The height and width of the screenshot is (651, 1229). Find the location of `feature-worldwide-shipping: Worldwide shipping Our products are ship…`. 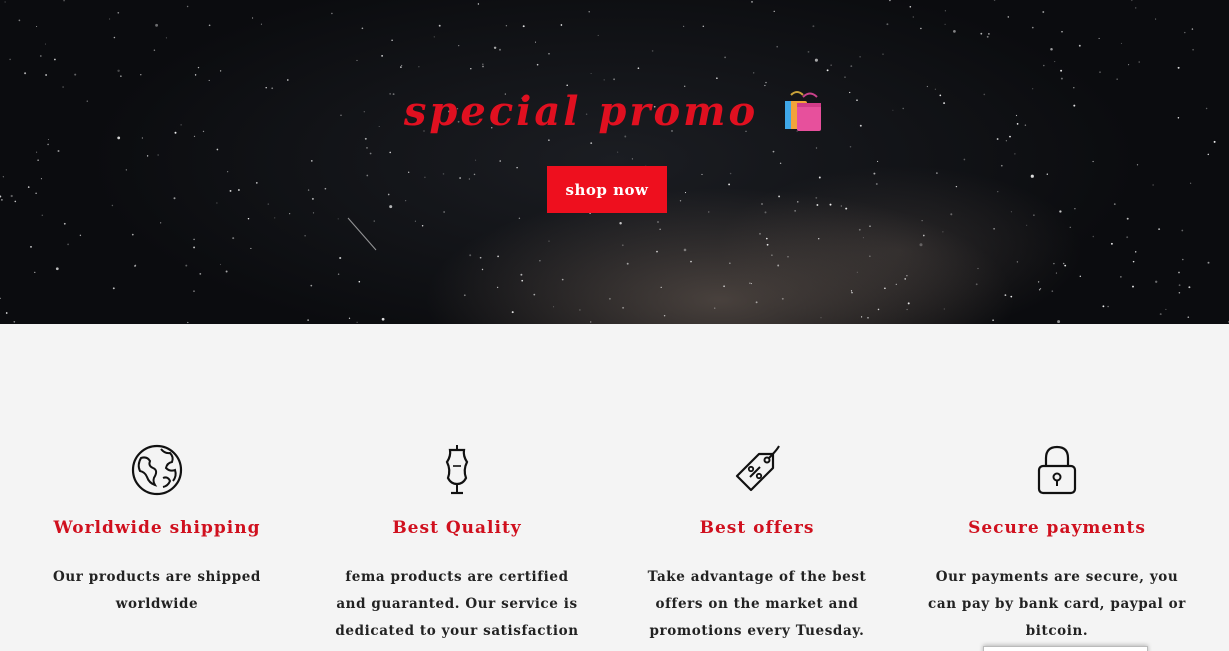

feature-worldwide-shipping: Worldwide shipping Our products are ship… is located at coordinates (157, 531).